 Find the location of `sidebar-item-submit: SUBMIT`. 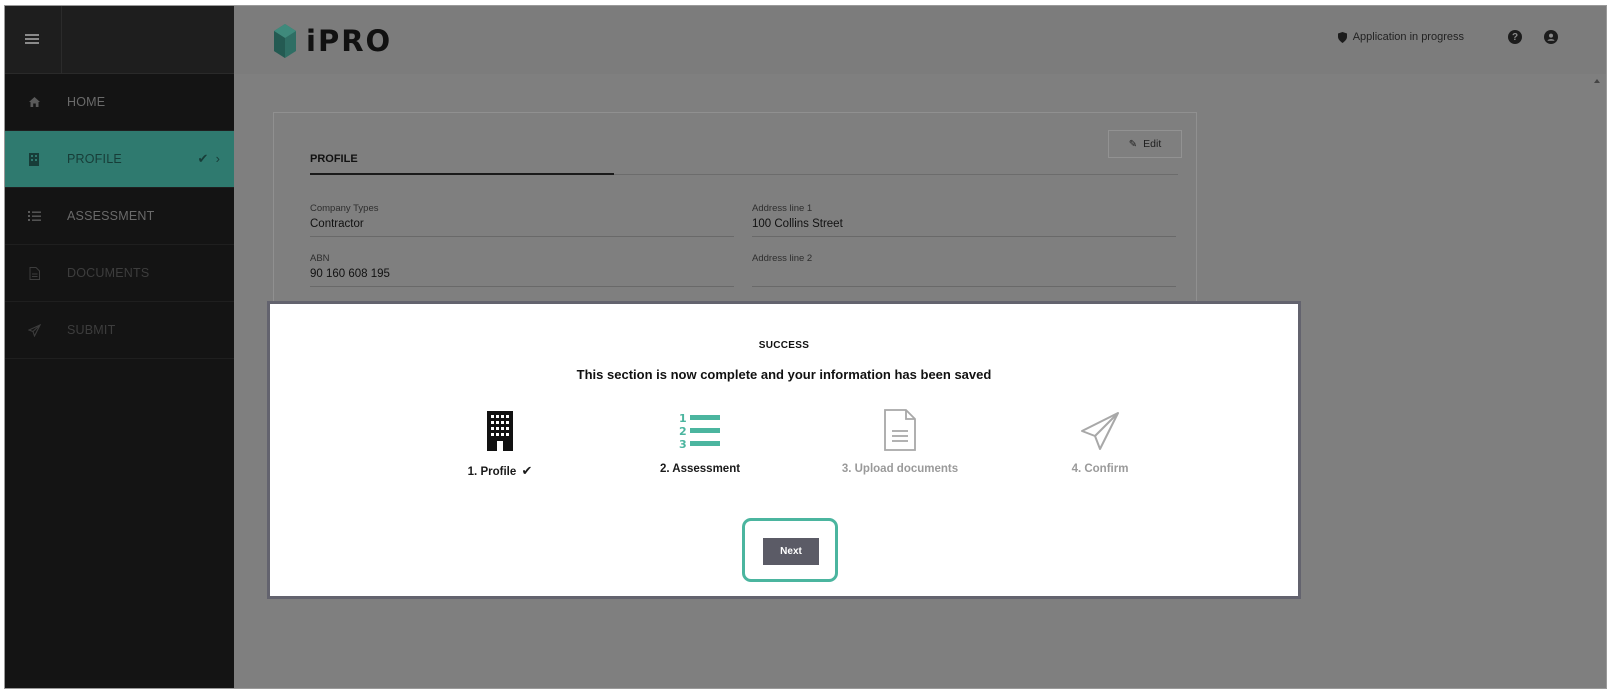

sidebar-item-submit: SUBMIT is located at coordinates (119, 330).